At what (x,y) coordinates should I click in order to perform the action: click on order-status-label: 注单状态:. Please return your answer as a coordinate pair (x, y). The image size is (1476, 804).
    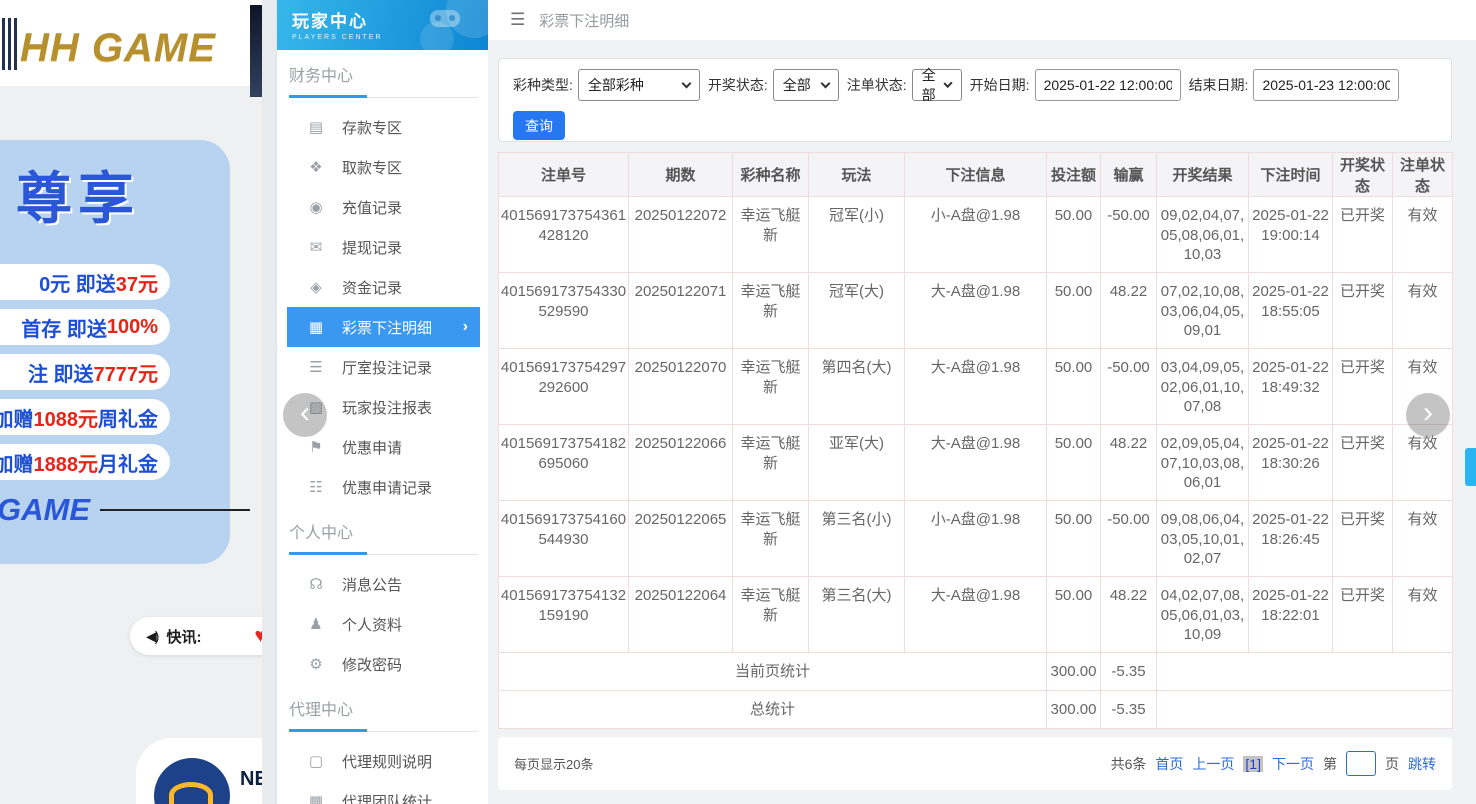
    Looking at the image, I should click on (876, 85).